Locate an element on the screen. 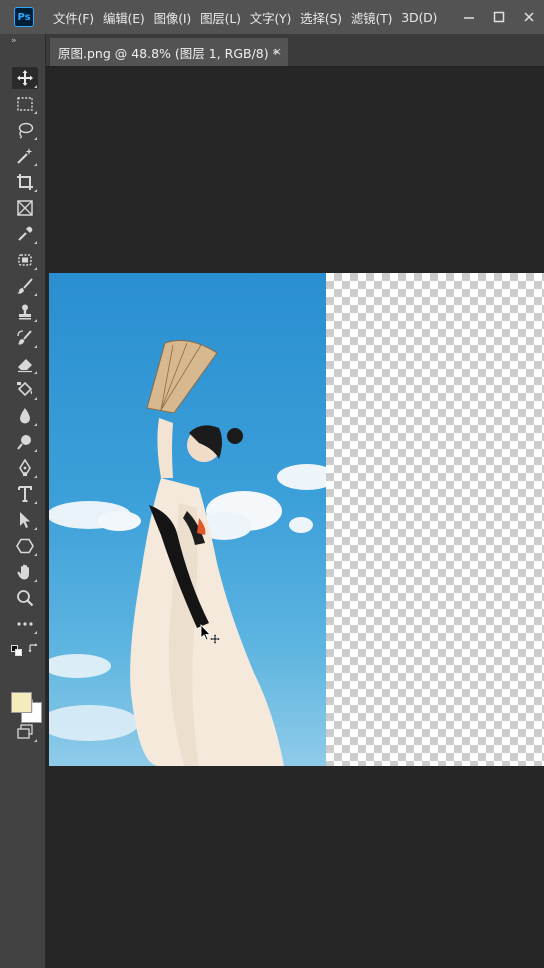 The width and height of the screenshot is (544, 968). move-icon is located at coordinates (25, 78).